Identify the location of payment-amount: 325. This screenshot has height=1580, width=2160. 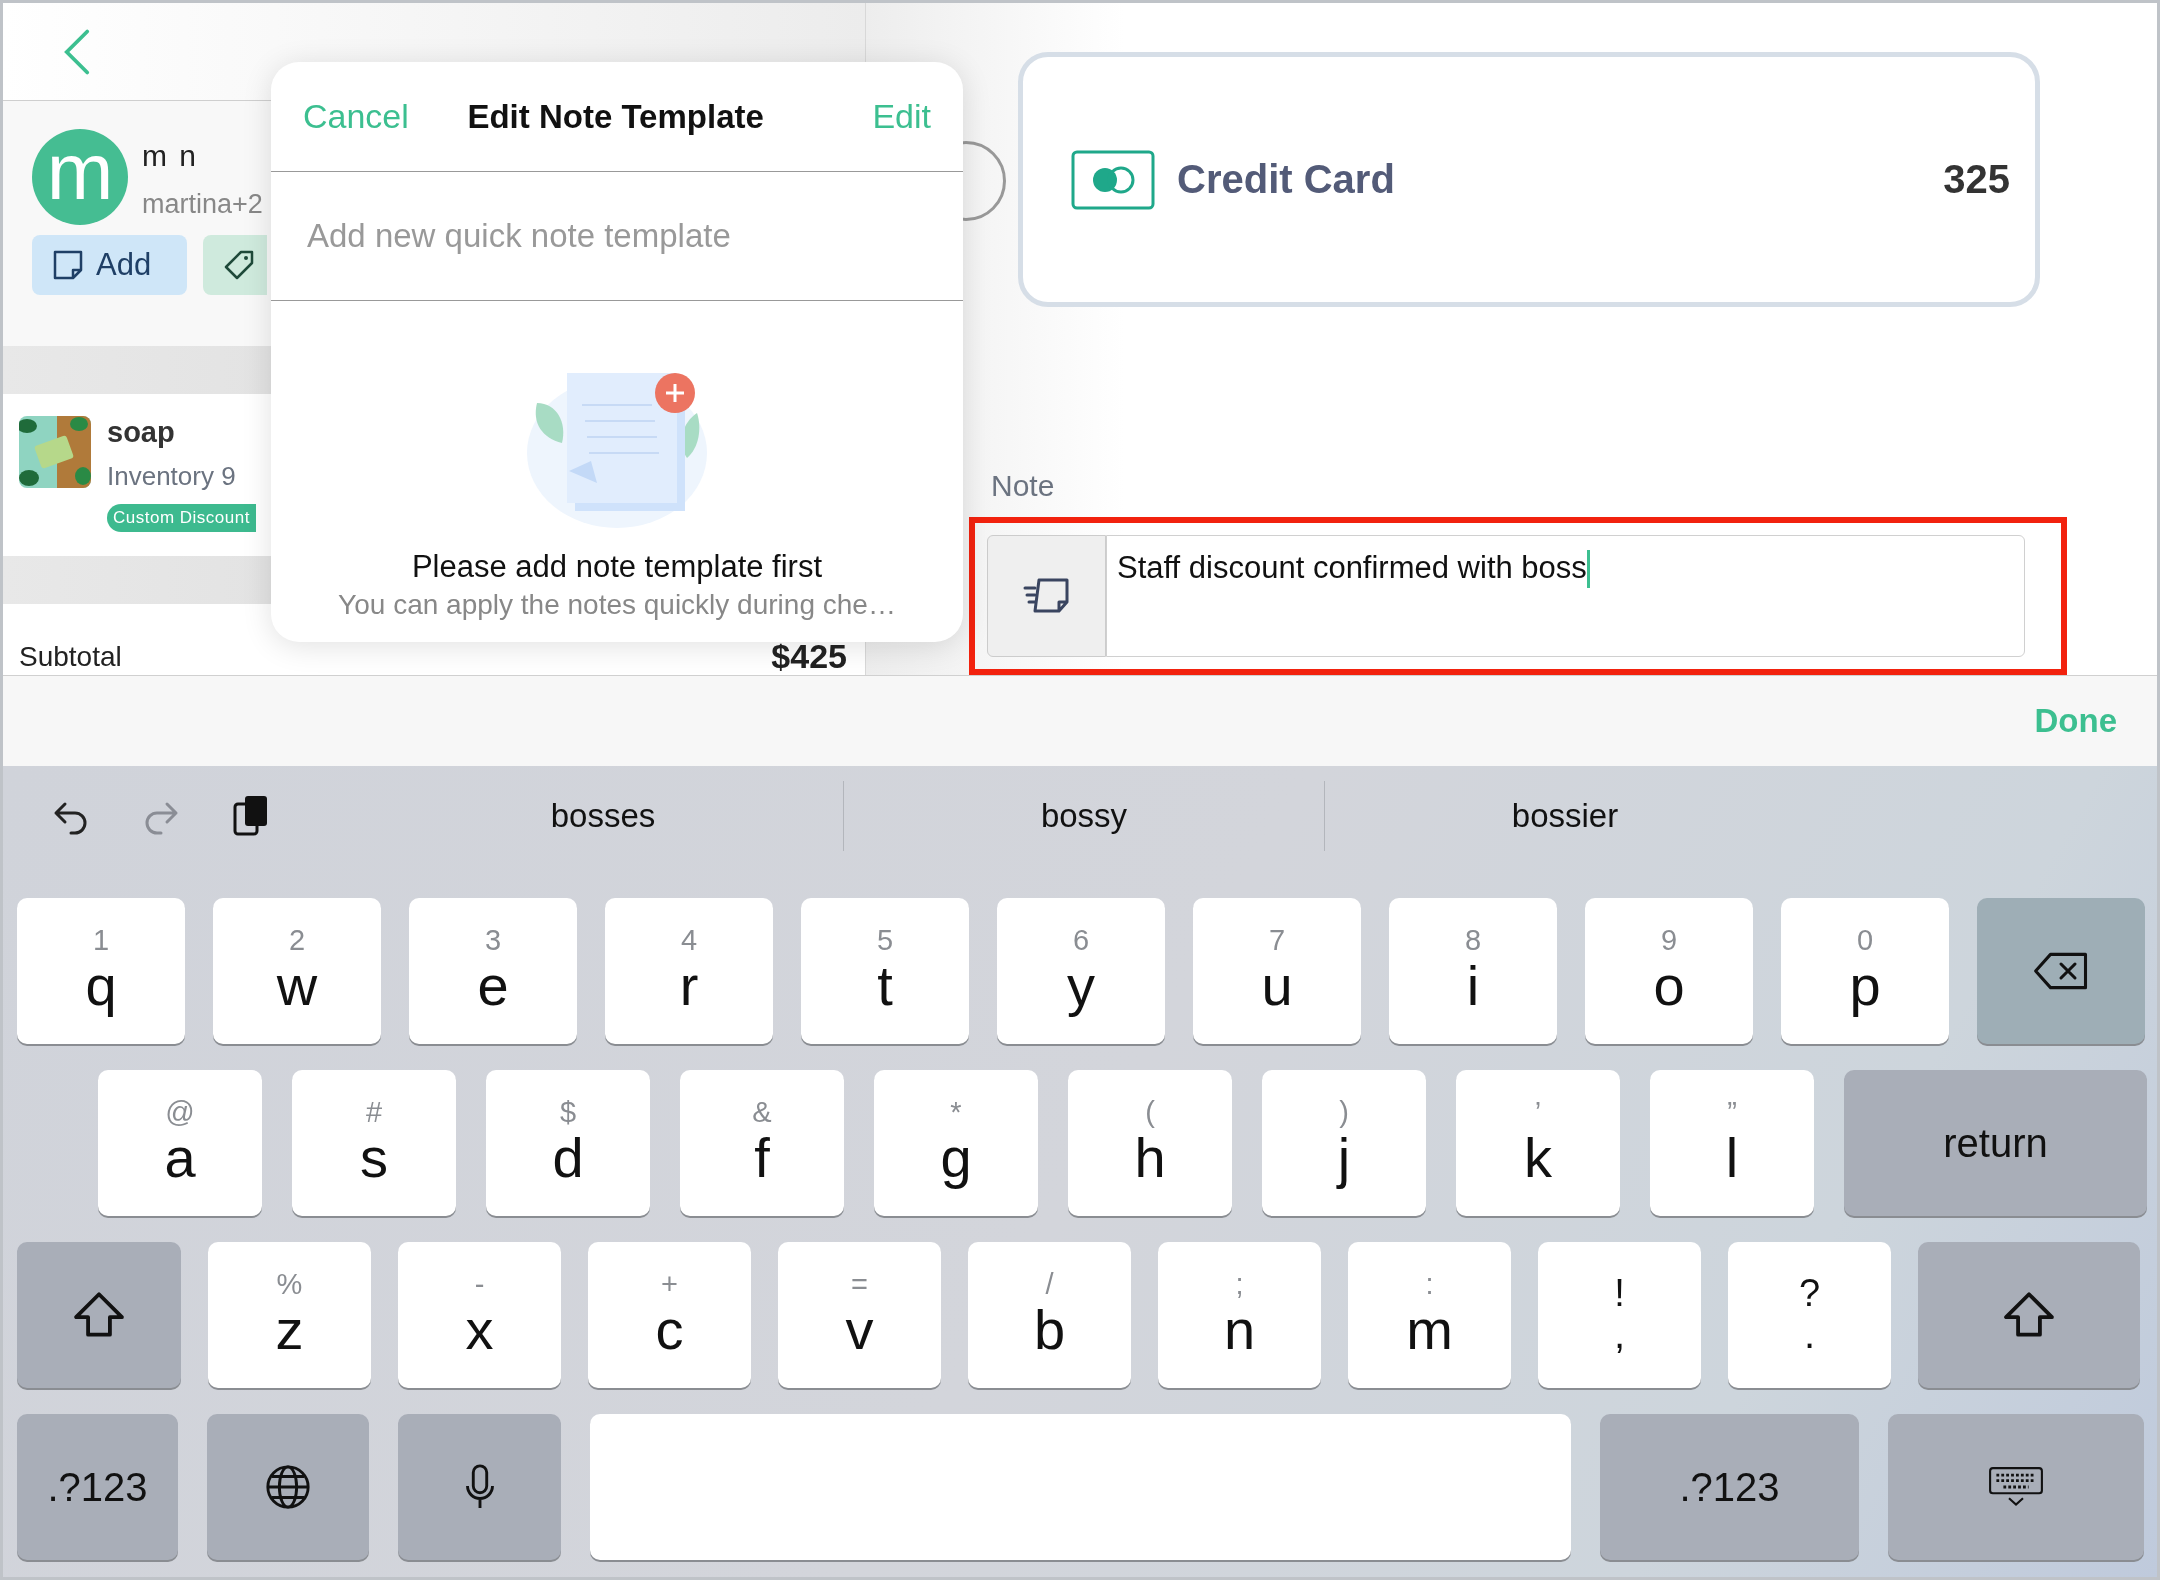
(1976, 179).